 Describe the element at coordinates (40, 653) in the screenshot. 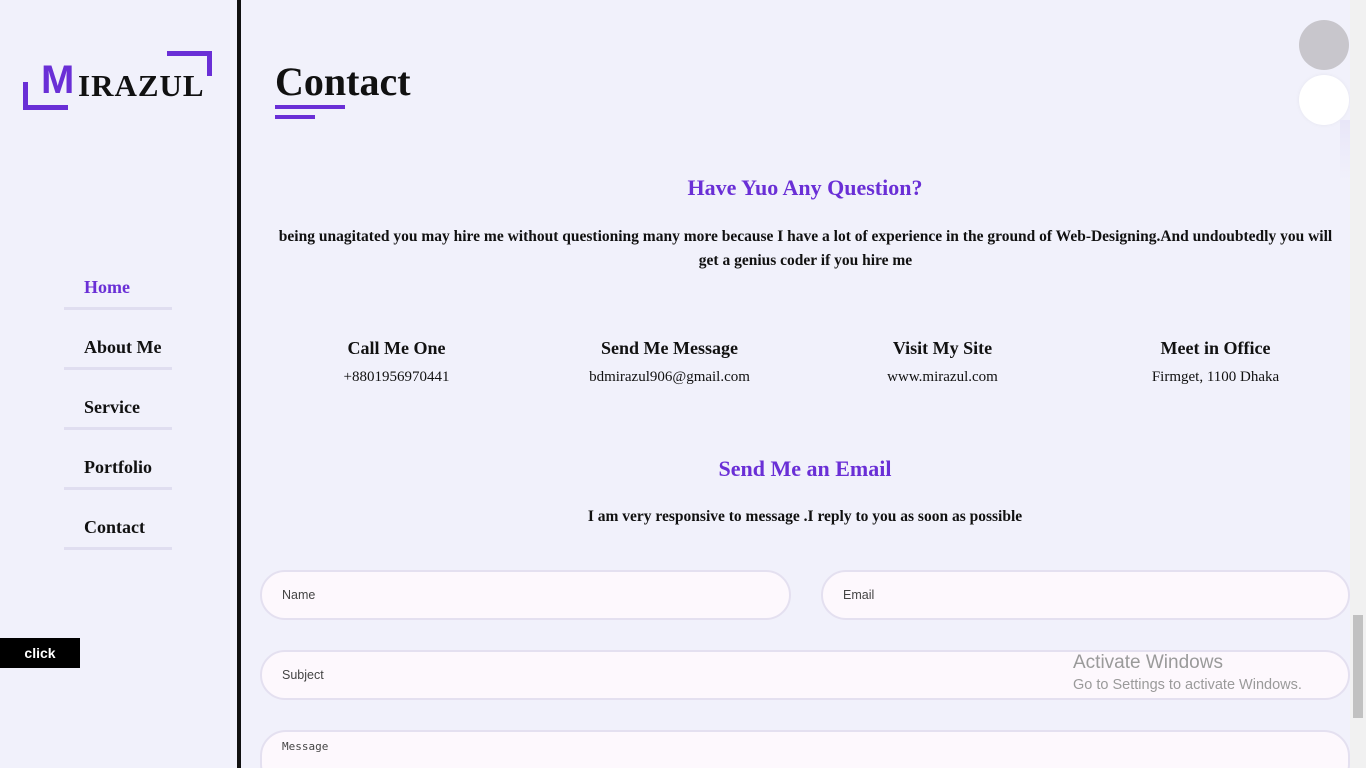

I see `click-button: click` at that location.